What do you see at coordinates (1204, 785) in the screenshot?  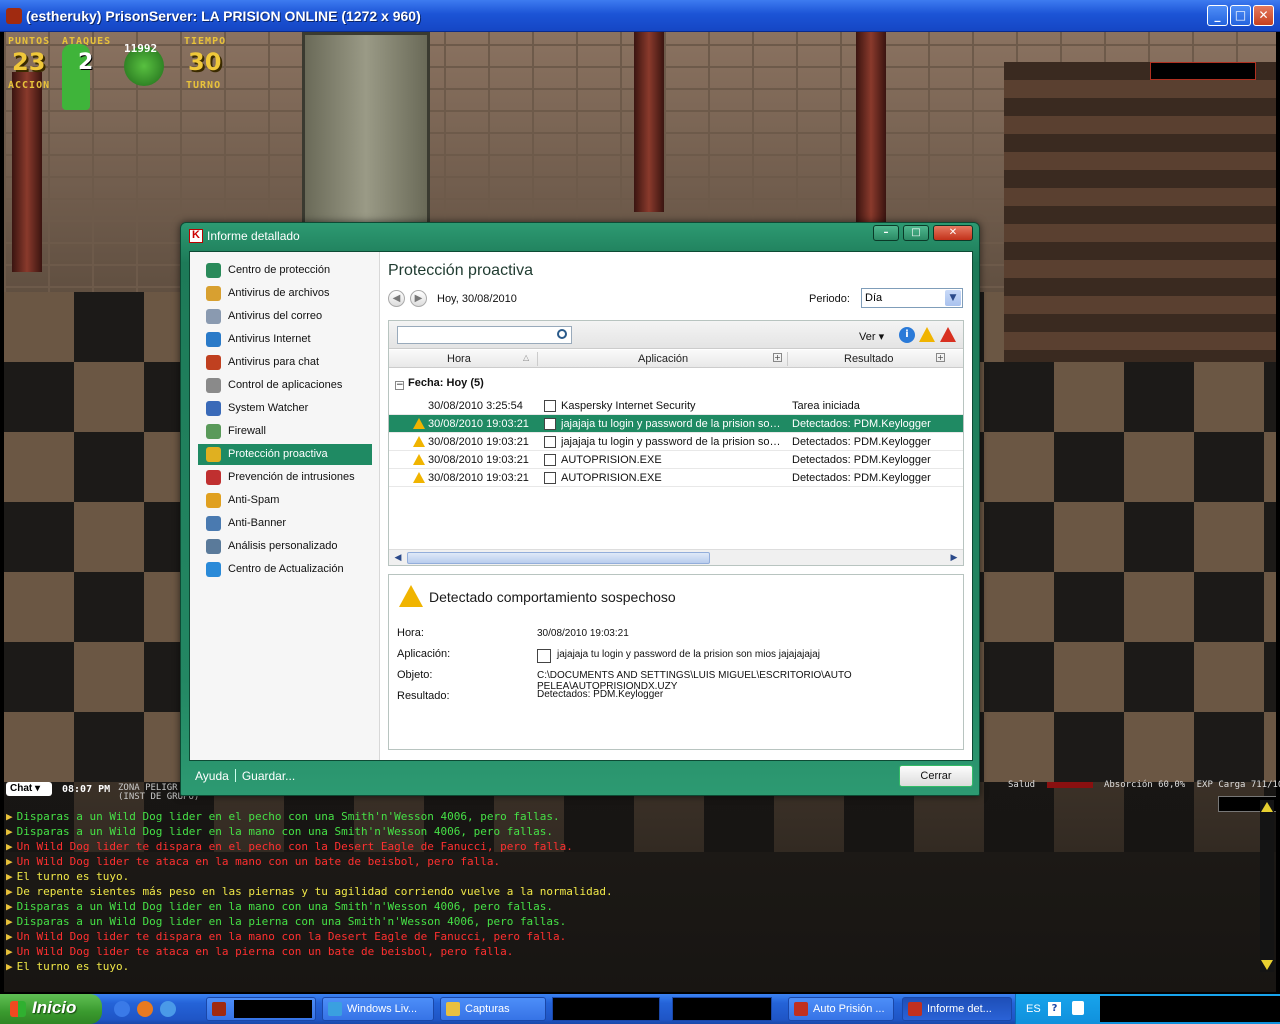 I see `exp-label: EXP` at bounding box center [1204, 785].